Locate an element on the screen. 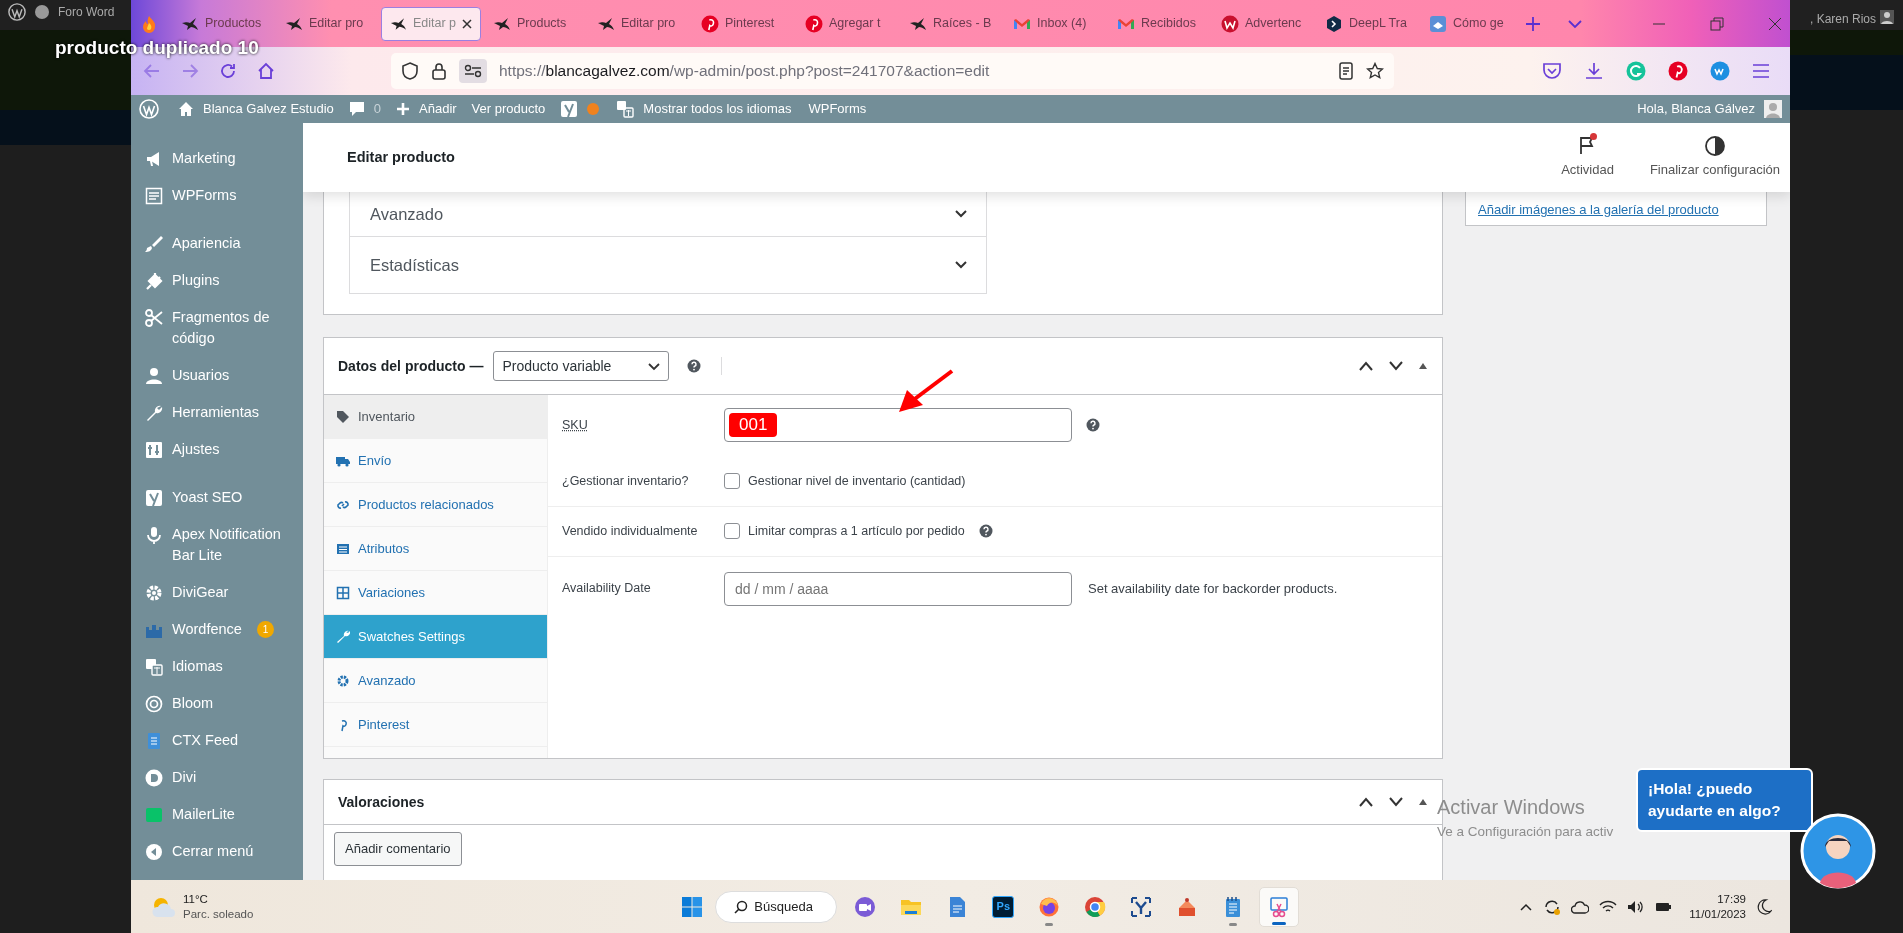 This screenshot has width=1903, height=933. sidebar-item: Fragmentos de código is located at coordinates (217, 328).